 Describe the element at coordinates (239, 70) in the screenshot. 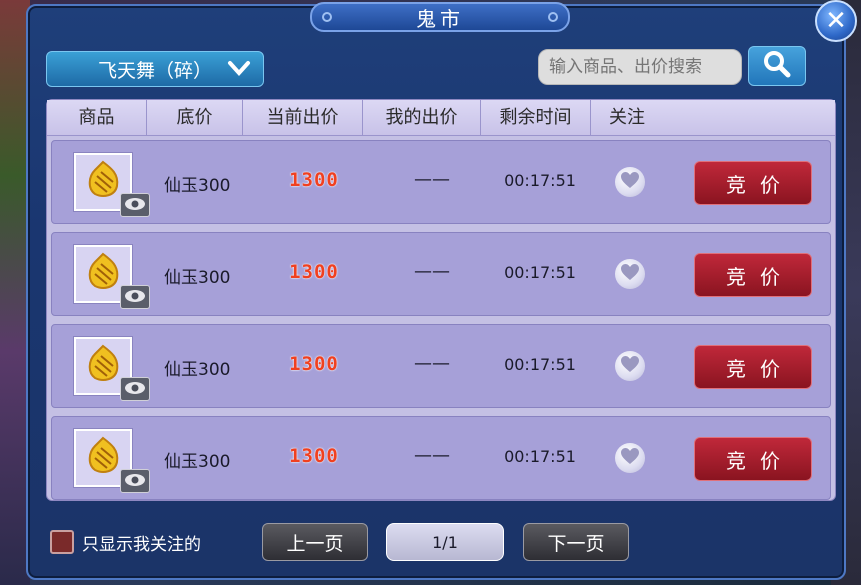

I see `chevron-down-icon` at that location.